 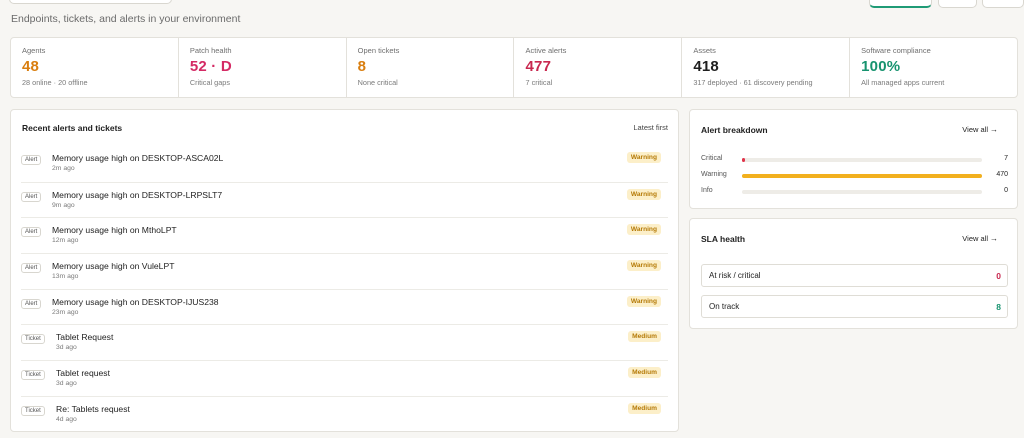 What do you see at coordinates (34, 50) in the screenshot?
I see `stat-label: Agents` at bounding box center [34, 50].